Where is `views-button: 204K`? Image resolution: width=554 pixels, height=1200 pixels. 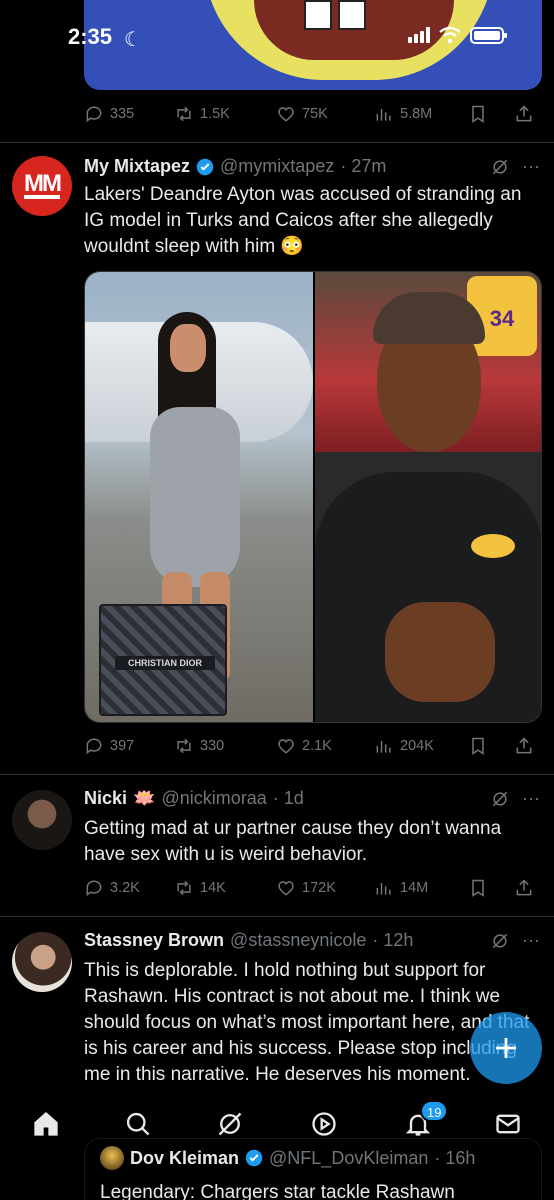 views-button: 204K is located at coordinates (404, 746).